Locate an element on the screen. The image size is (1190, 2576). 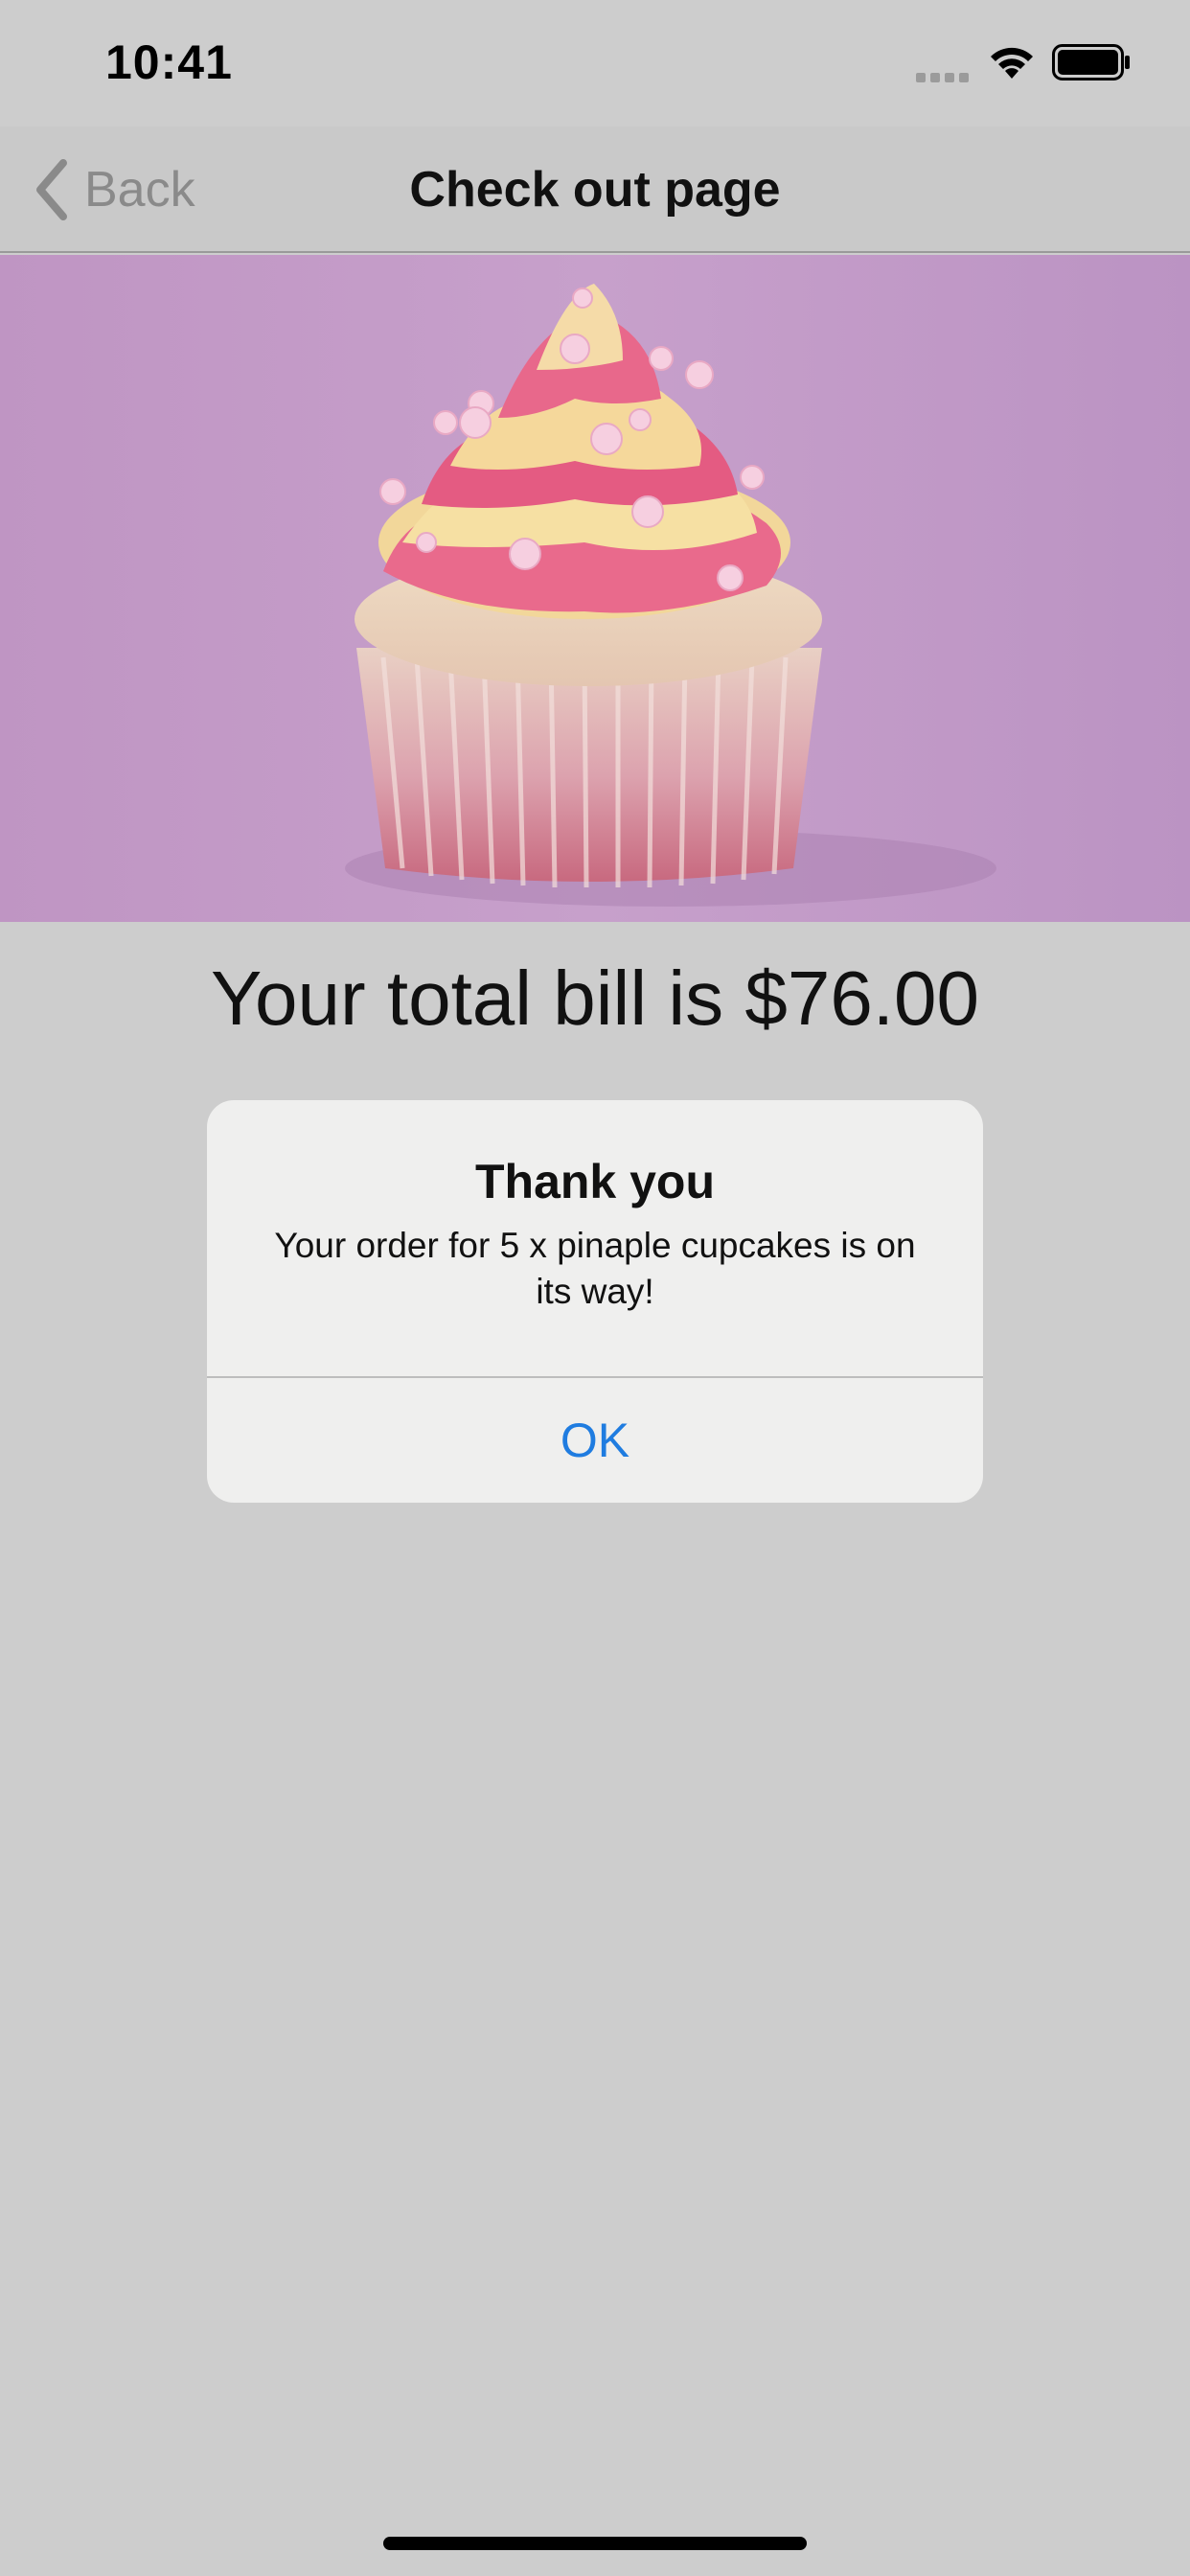
home-indicator is located at coordinates (595, 2543).